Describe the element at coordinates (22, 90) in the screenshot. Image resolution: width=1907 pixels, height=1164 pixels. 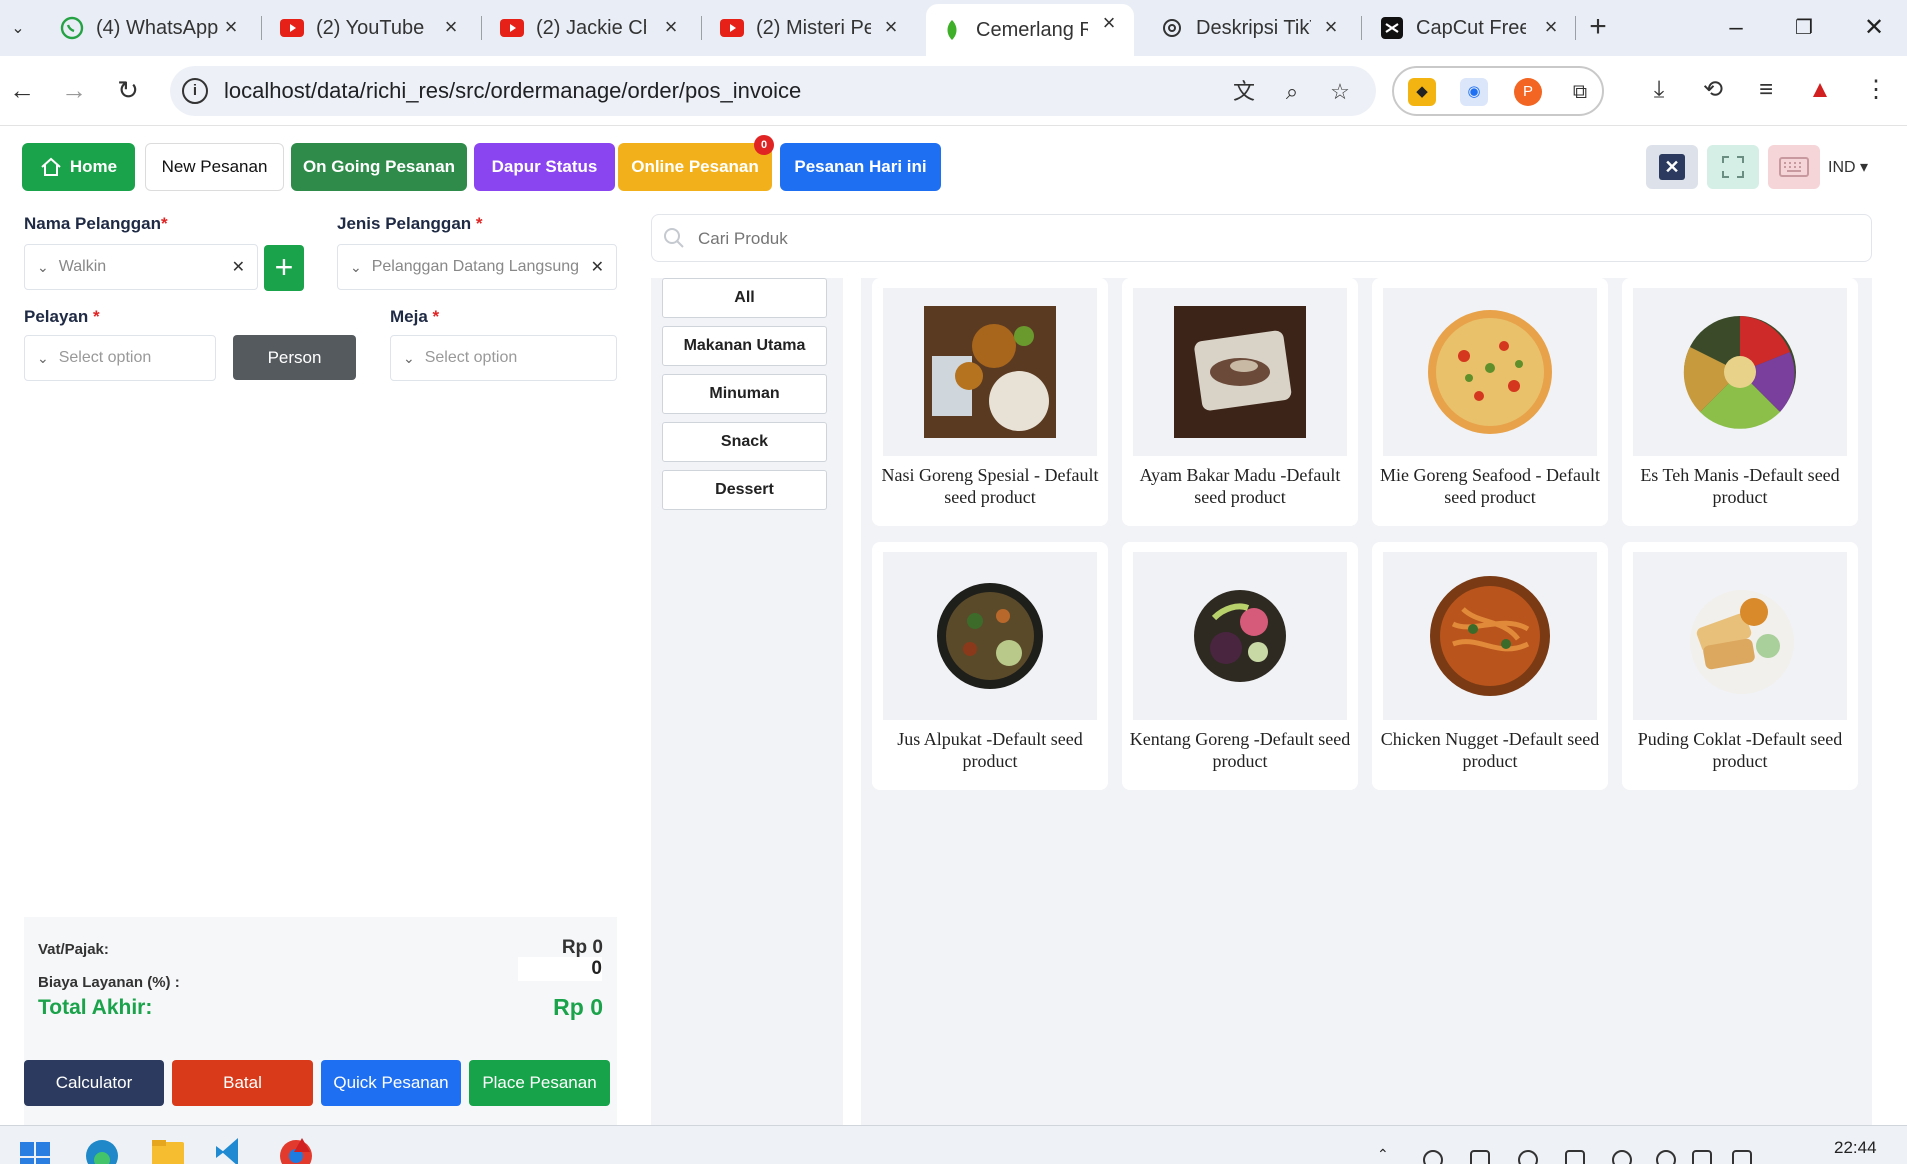
I see `back-arrow-icon: ←` at that location.